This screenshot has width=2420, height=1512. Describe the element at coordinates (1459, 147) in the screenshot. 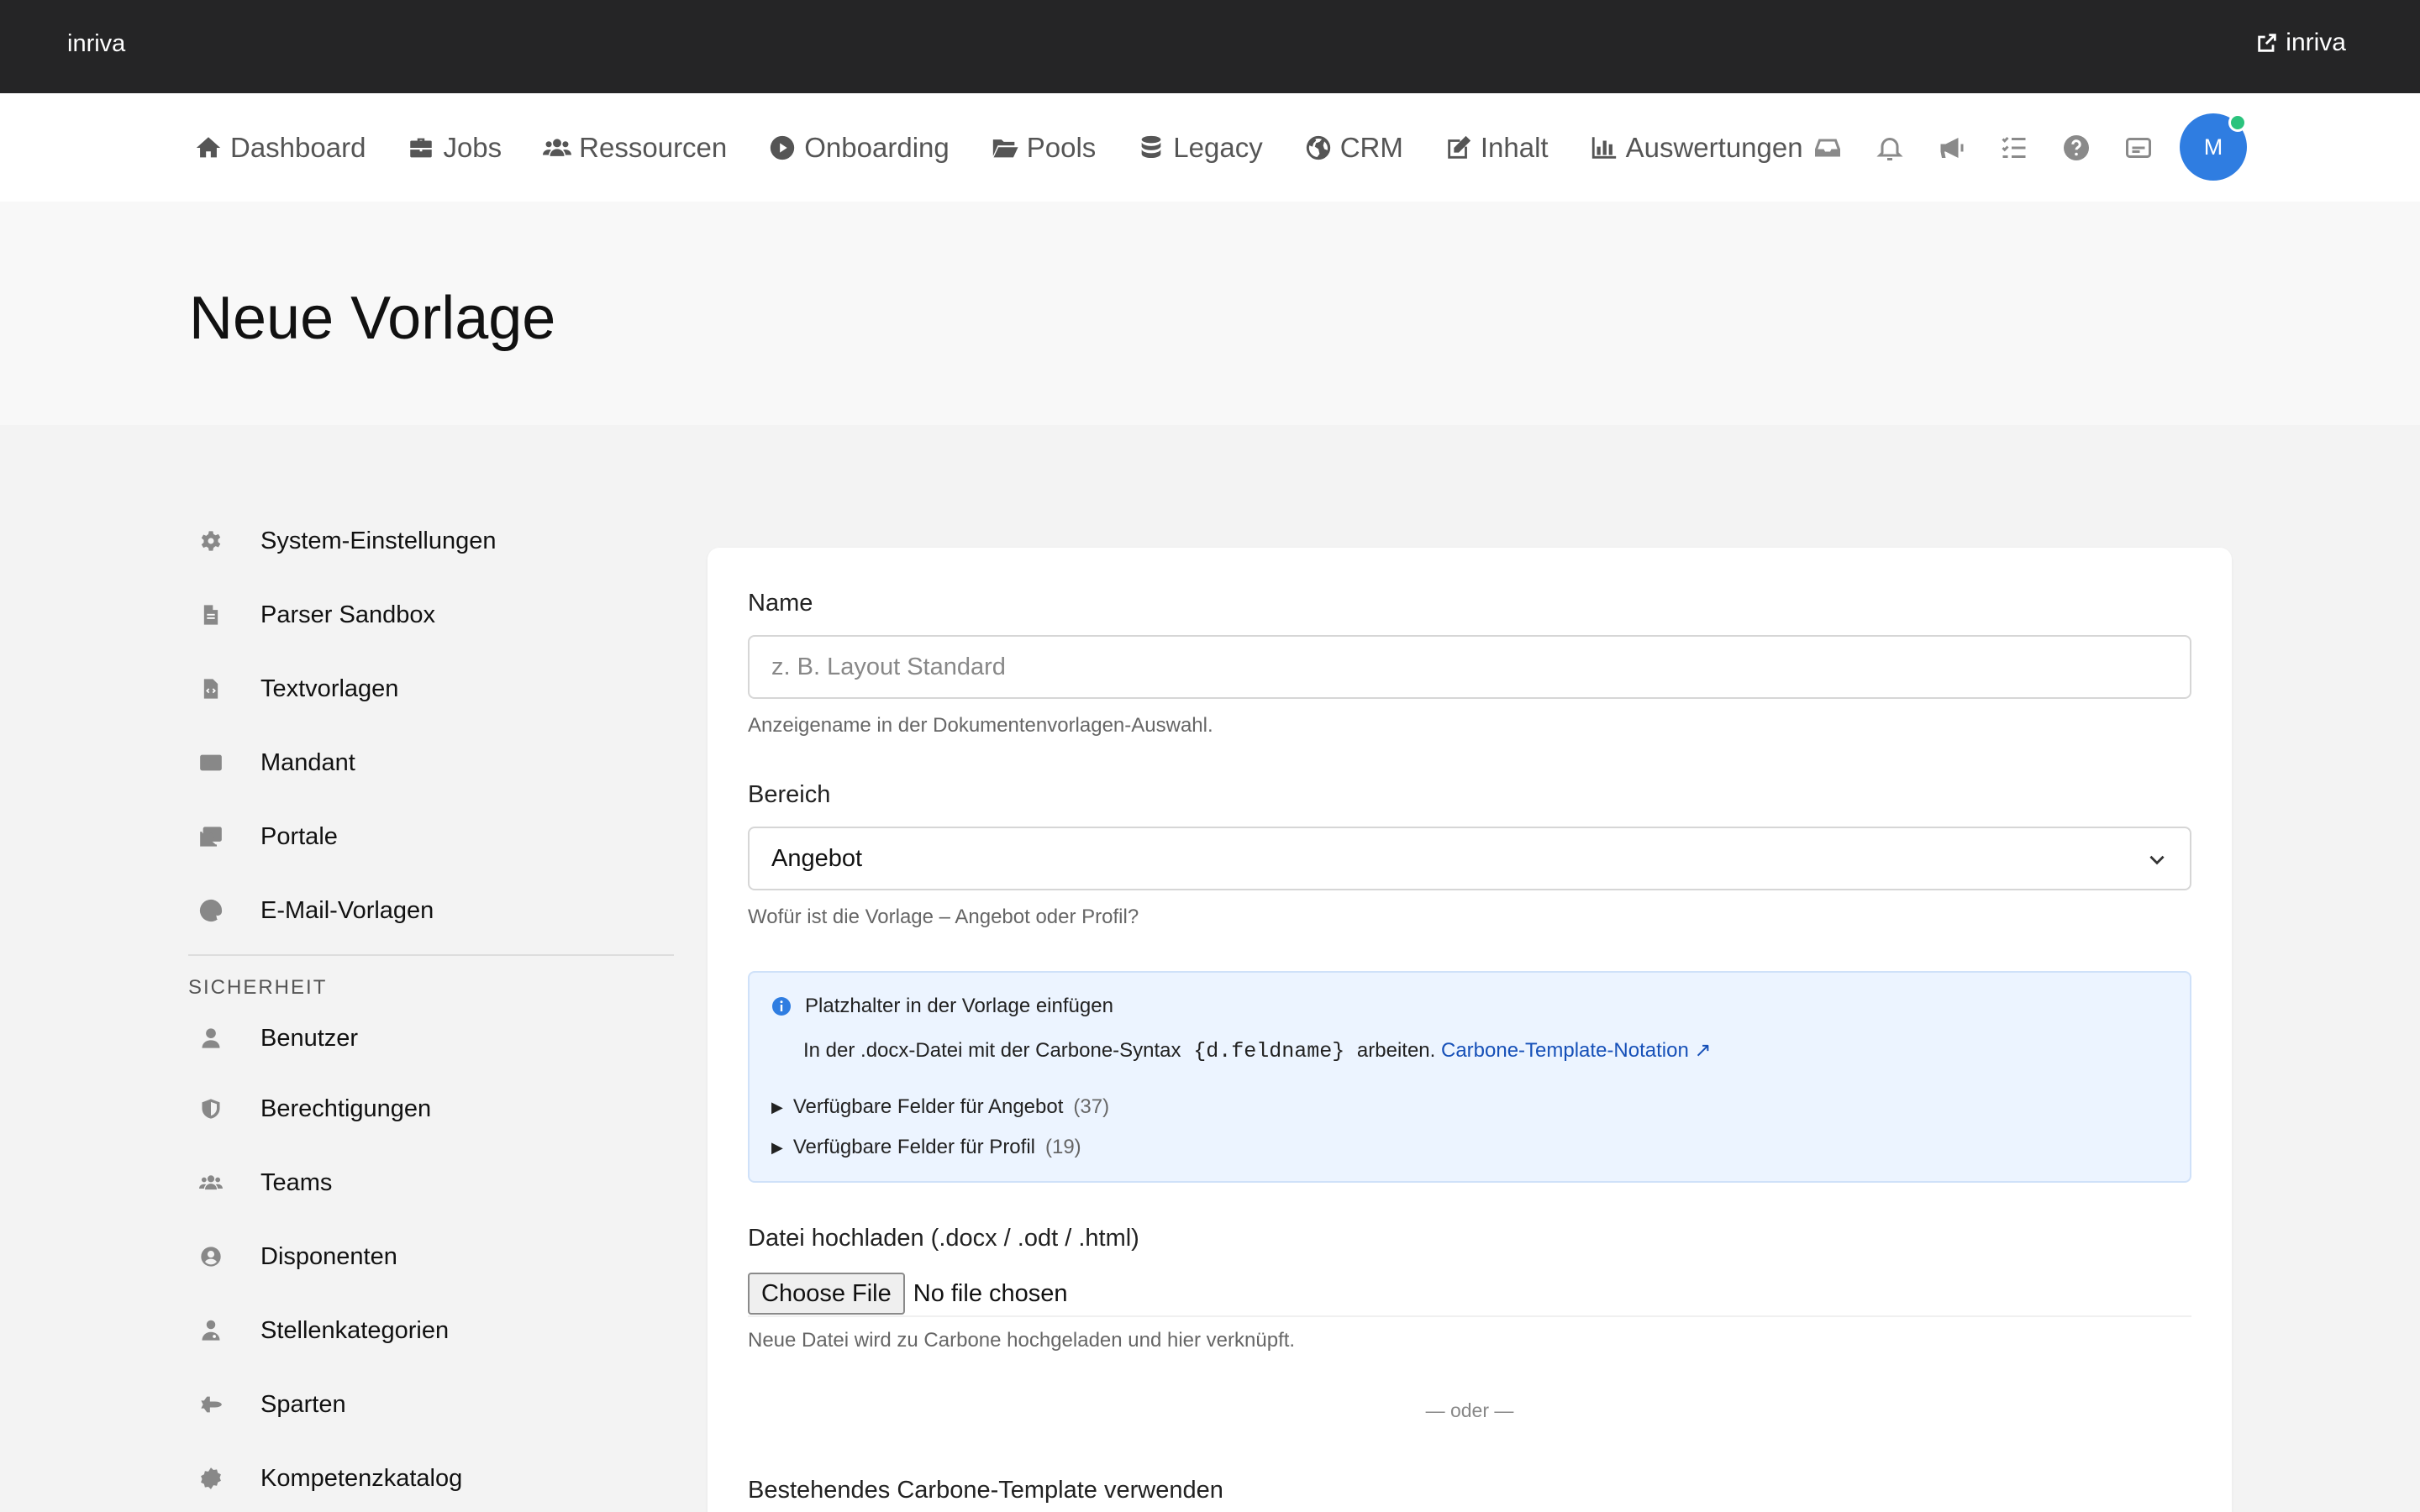

I see `edit-icon` at that location.